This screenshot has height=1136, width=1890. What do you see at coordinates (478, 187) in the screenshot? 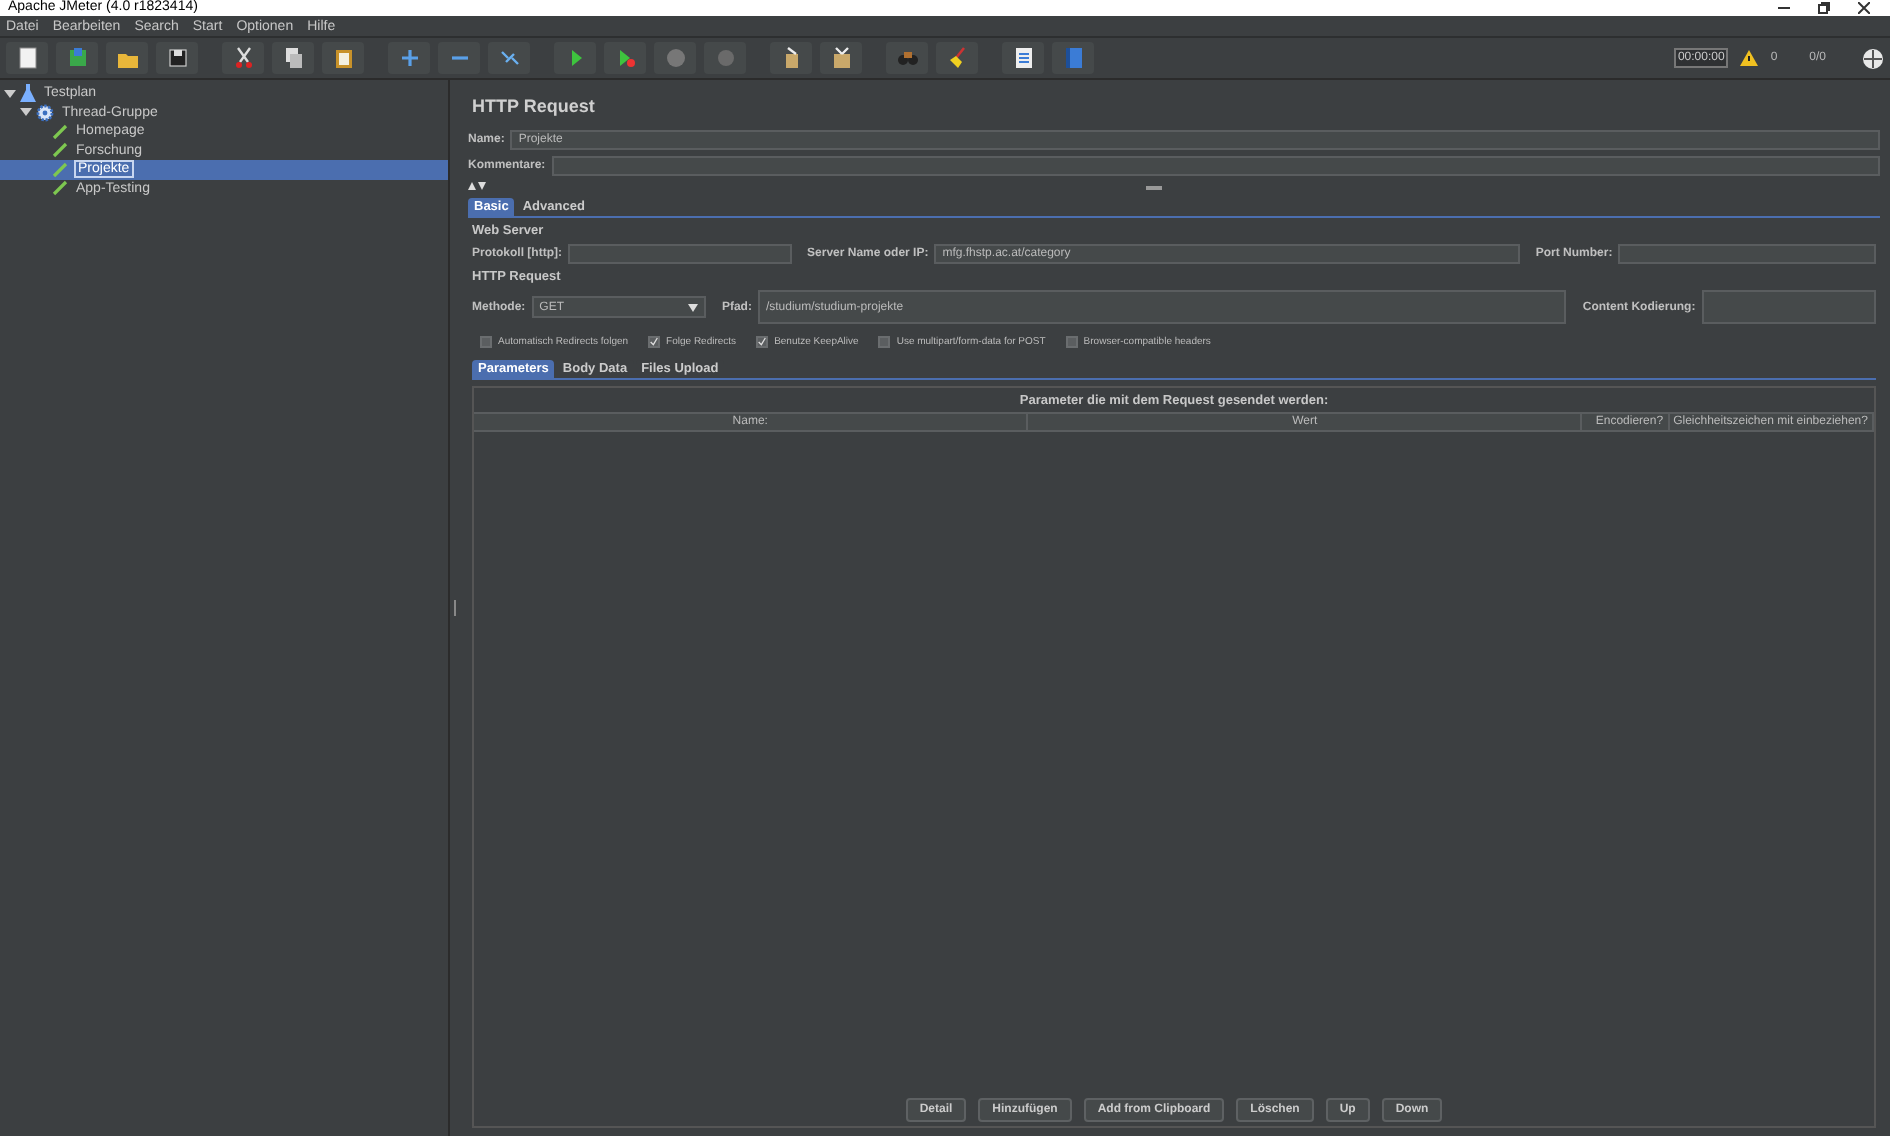
I see `collapse-arrows-icon` at bounding box center [478, 187].